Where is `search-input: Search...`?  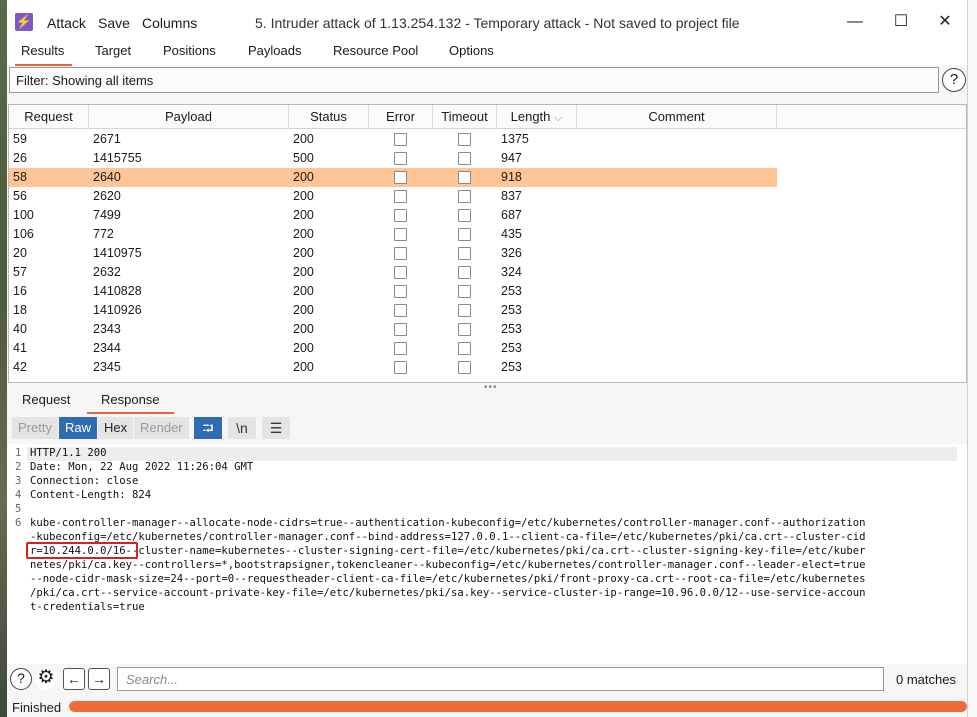 search-input: Search... is located at coordinates (500, 679).